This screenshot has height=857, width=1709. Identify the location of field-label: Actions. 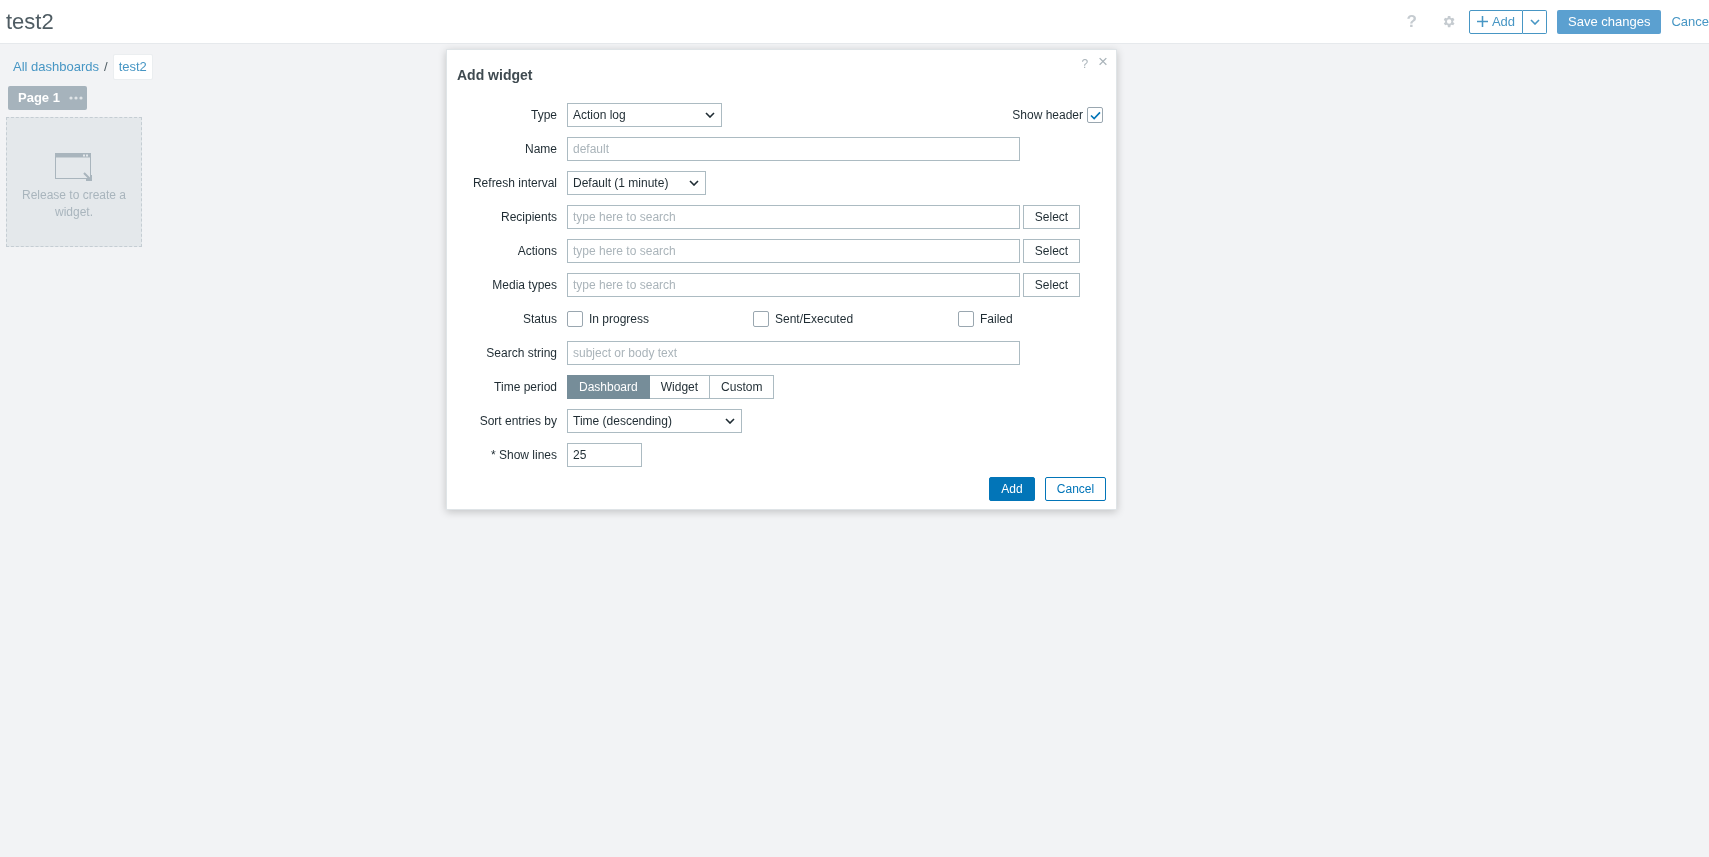
(536, 251).